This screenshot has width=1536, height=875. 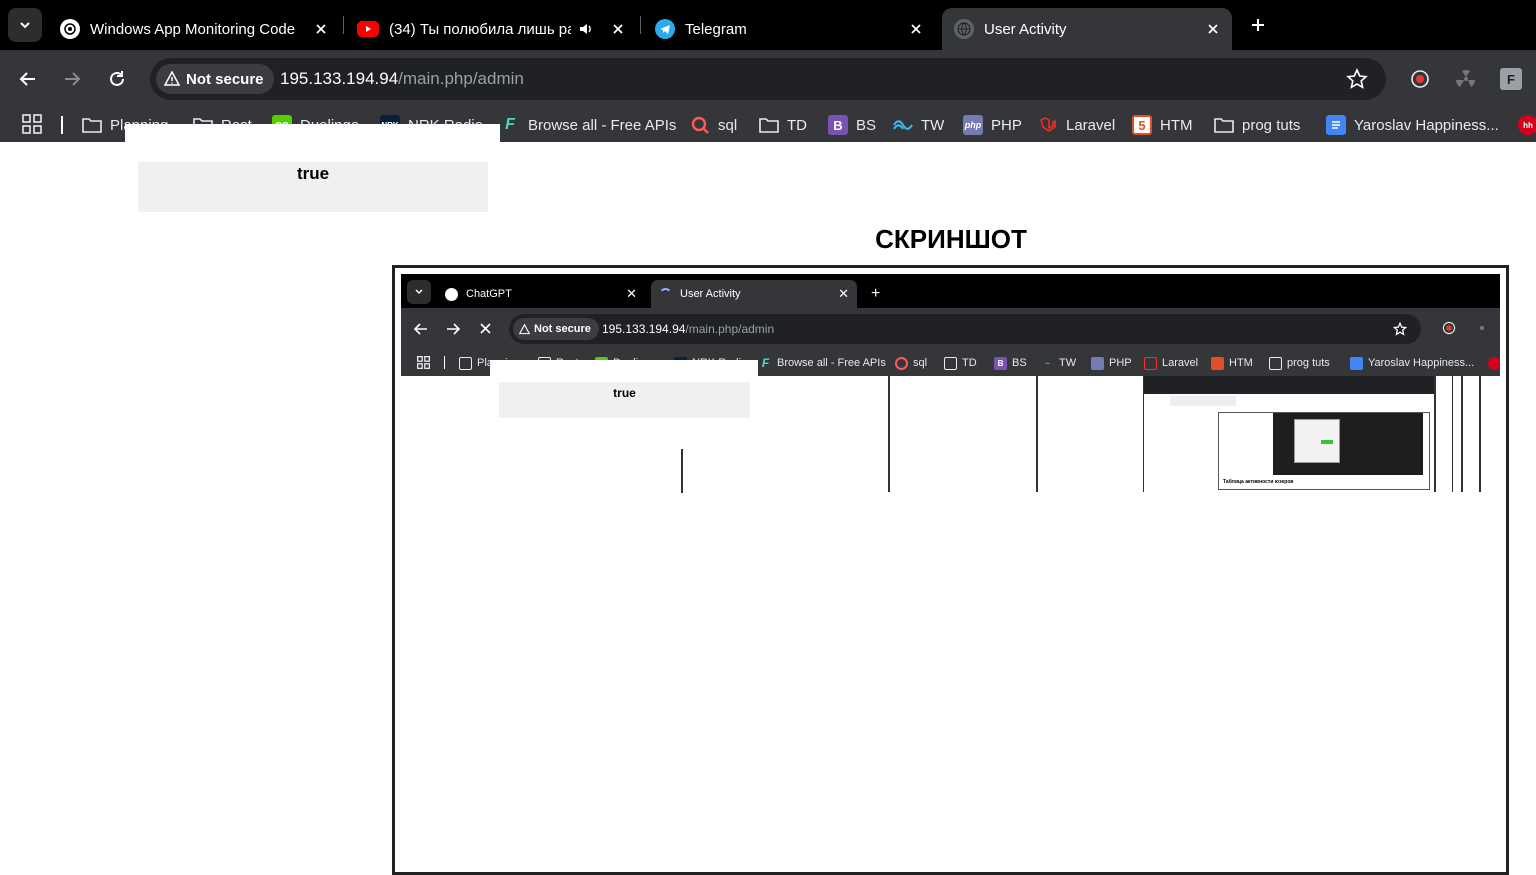 I want to click on telegram-icon, so click(x=665, y=29).